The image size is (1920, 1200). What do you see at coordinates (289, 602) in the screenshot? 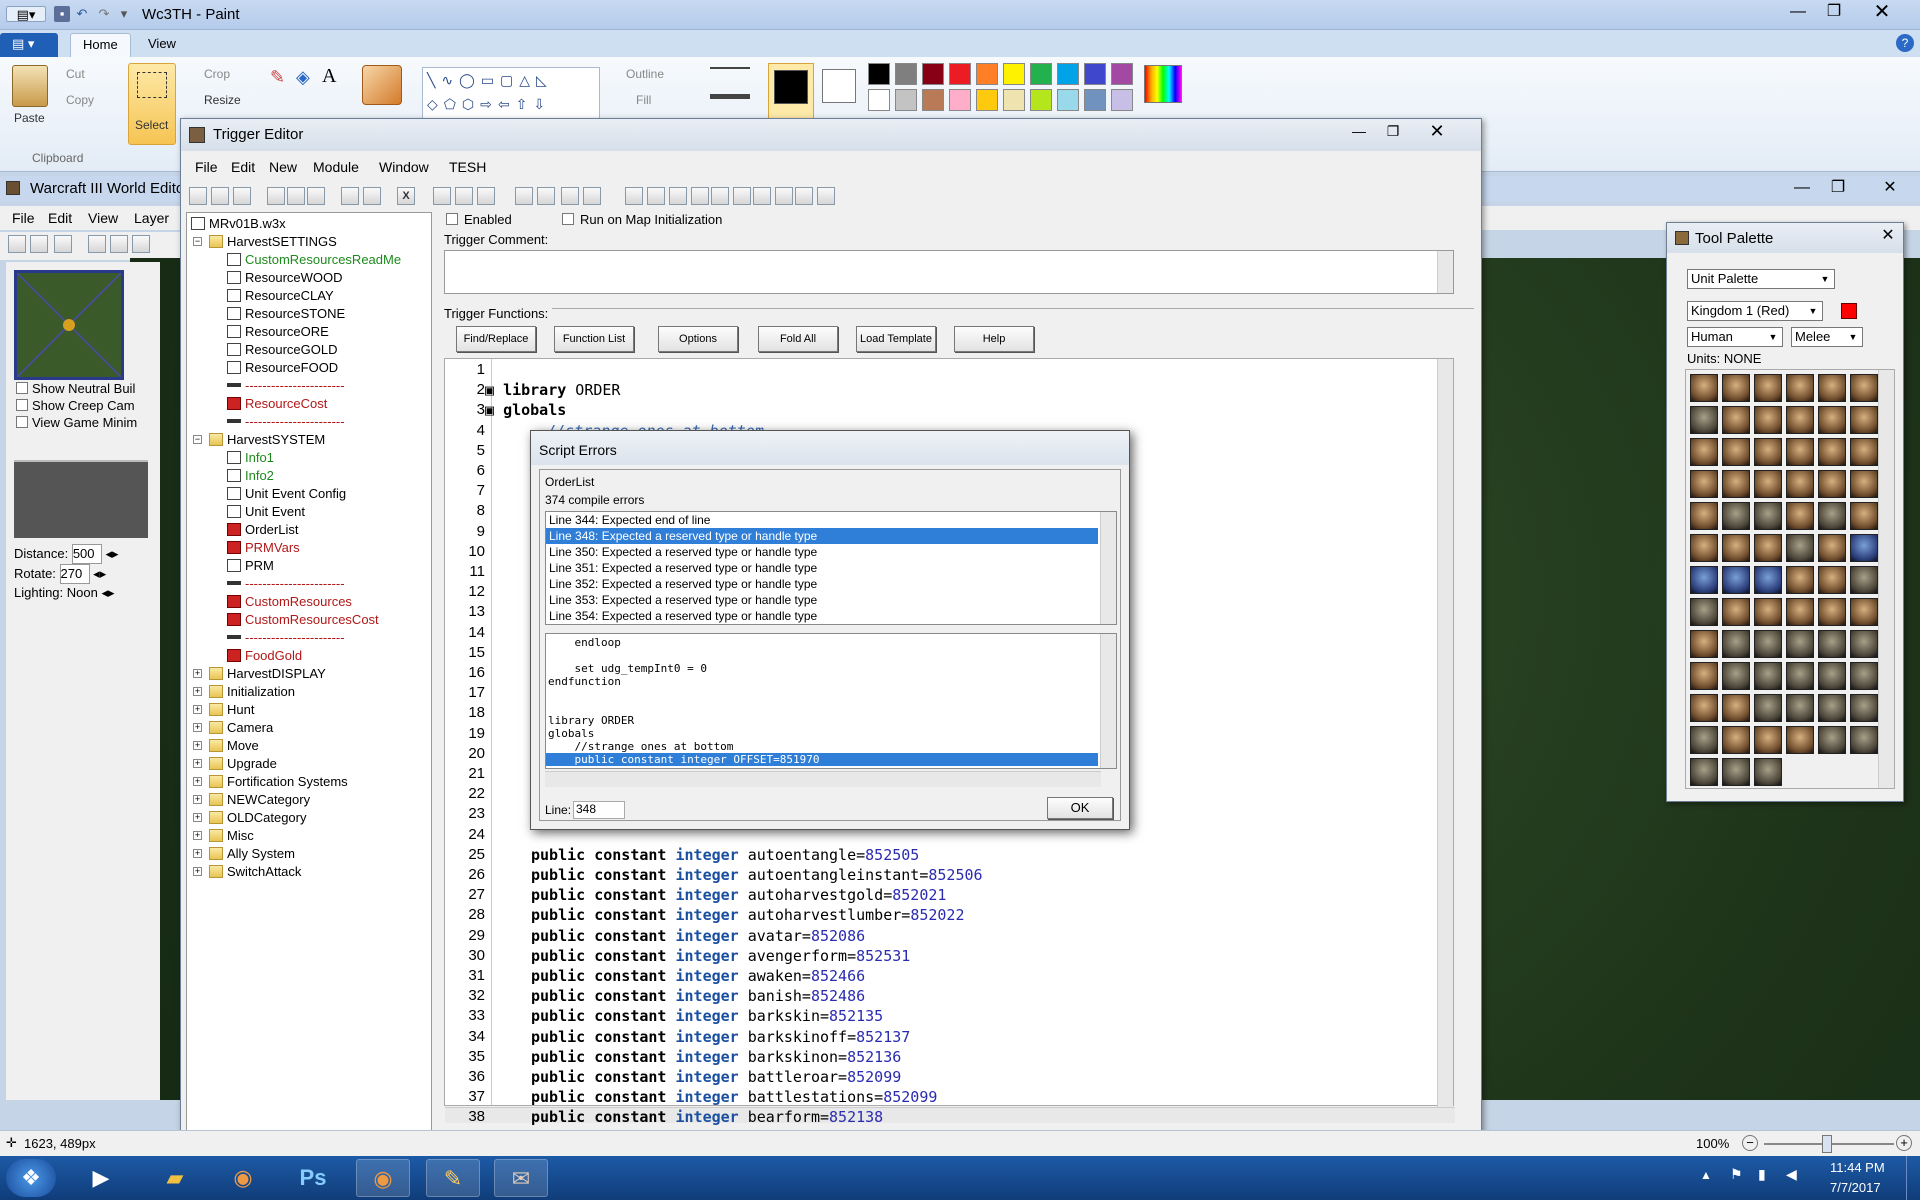
I see `tree-item: CustomResources` at bounding box center [289, 602].